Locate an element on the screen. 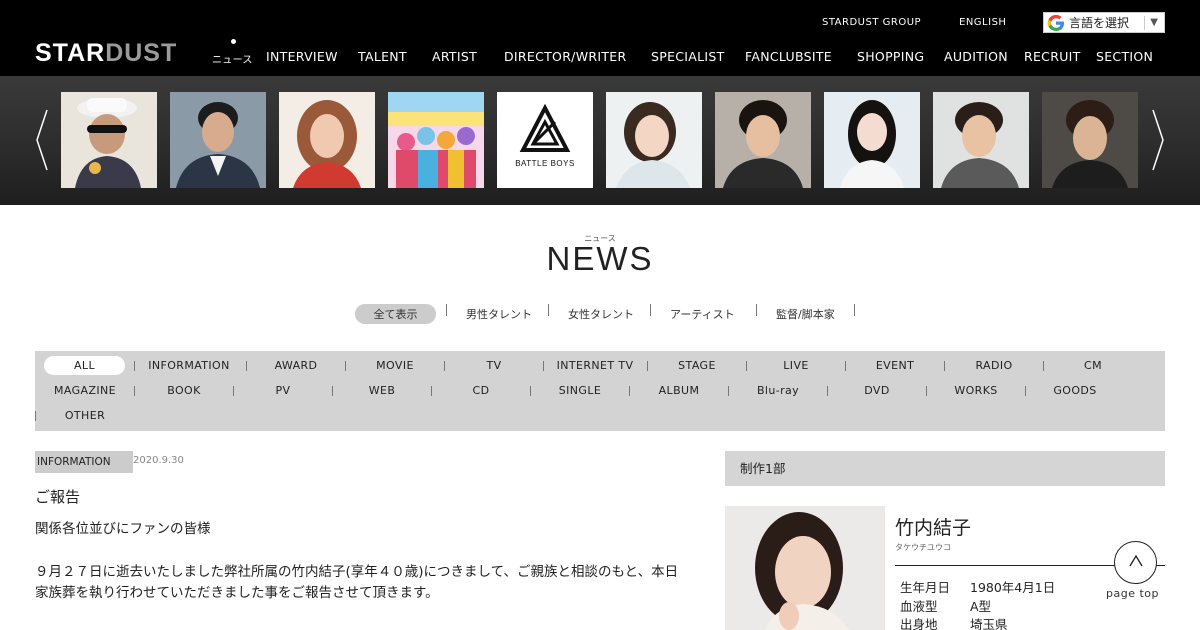  nav-shopping: SHOPPING is located at coordinates (890, 56).